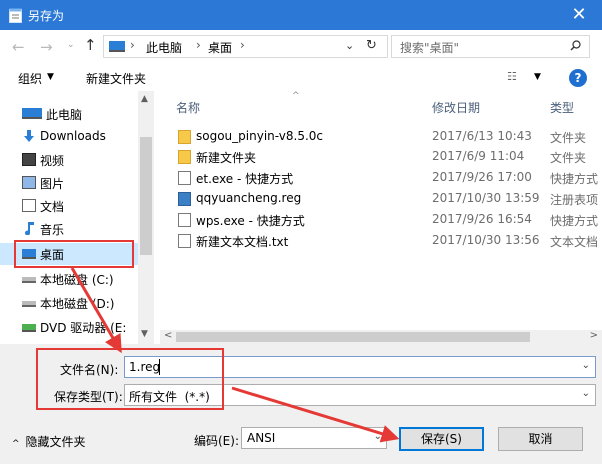 The width and height of the screenshot is (602, 464). Describe the element at coordinates (482, 136) in the screenshot. I see `file-date: 2017/6/13 10:43` at that location.